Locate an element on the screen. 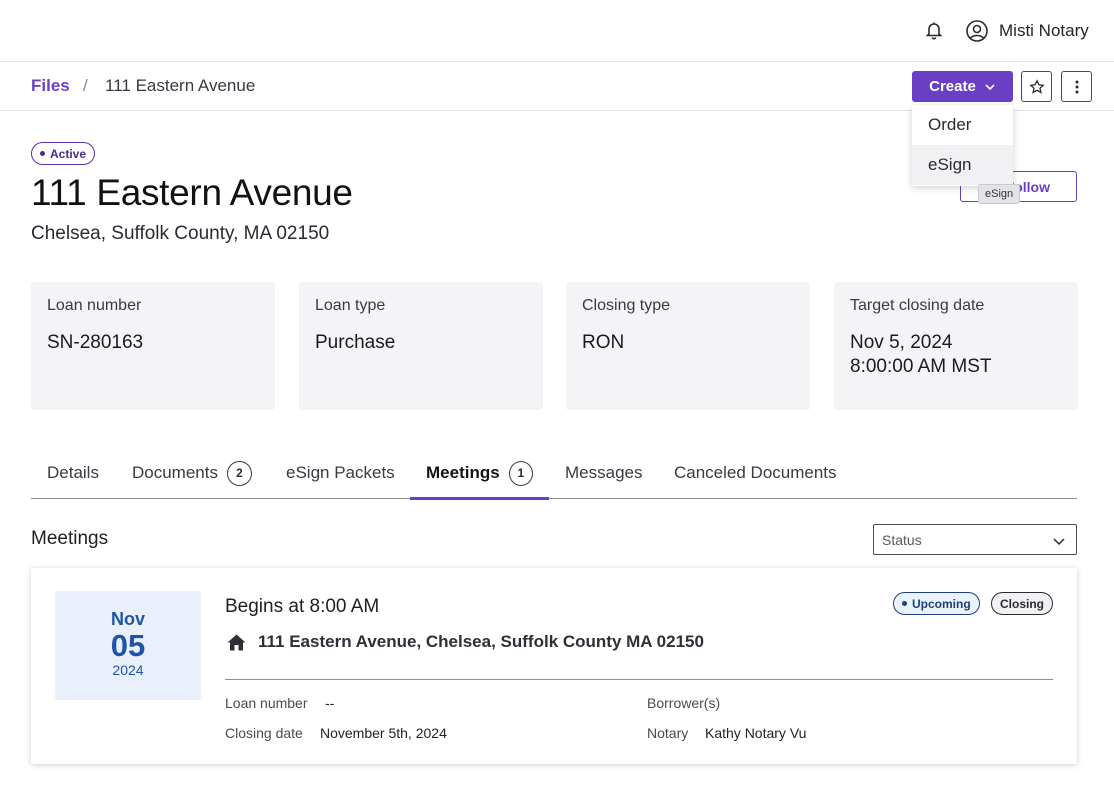 The width and height of the screenshot is (1114, 803). meeting-time: Begins at 8:00 AM is located at coordinates (302, 606).